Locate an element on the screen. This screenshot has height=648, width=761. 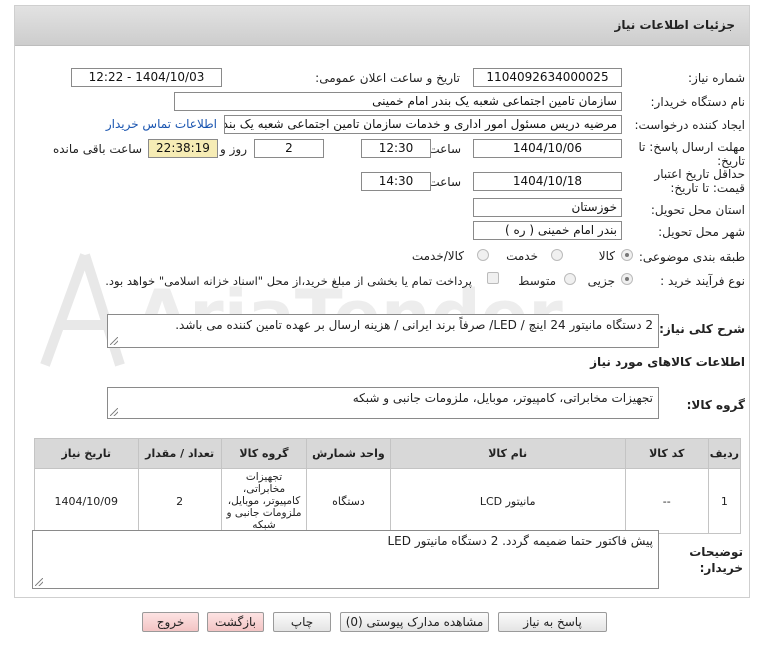
deadline-label-2: تاریخ: is located at coordinates (731, 161).